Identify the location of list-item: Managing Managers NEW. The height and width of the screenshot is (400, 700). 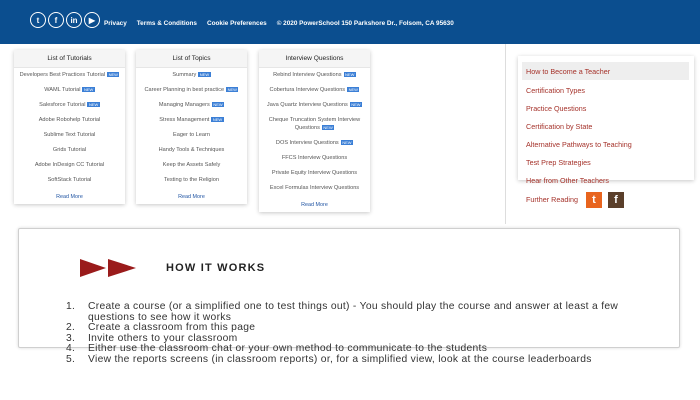
(191, 106).